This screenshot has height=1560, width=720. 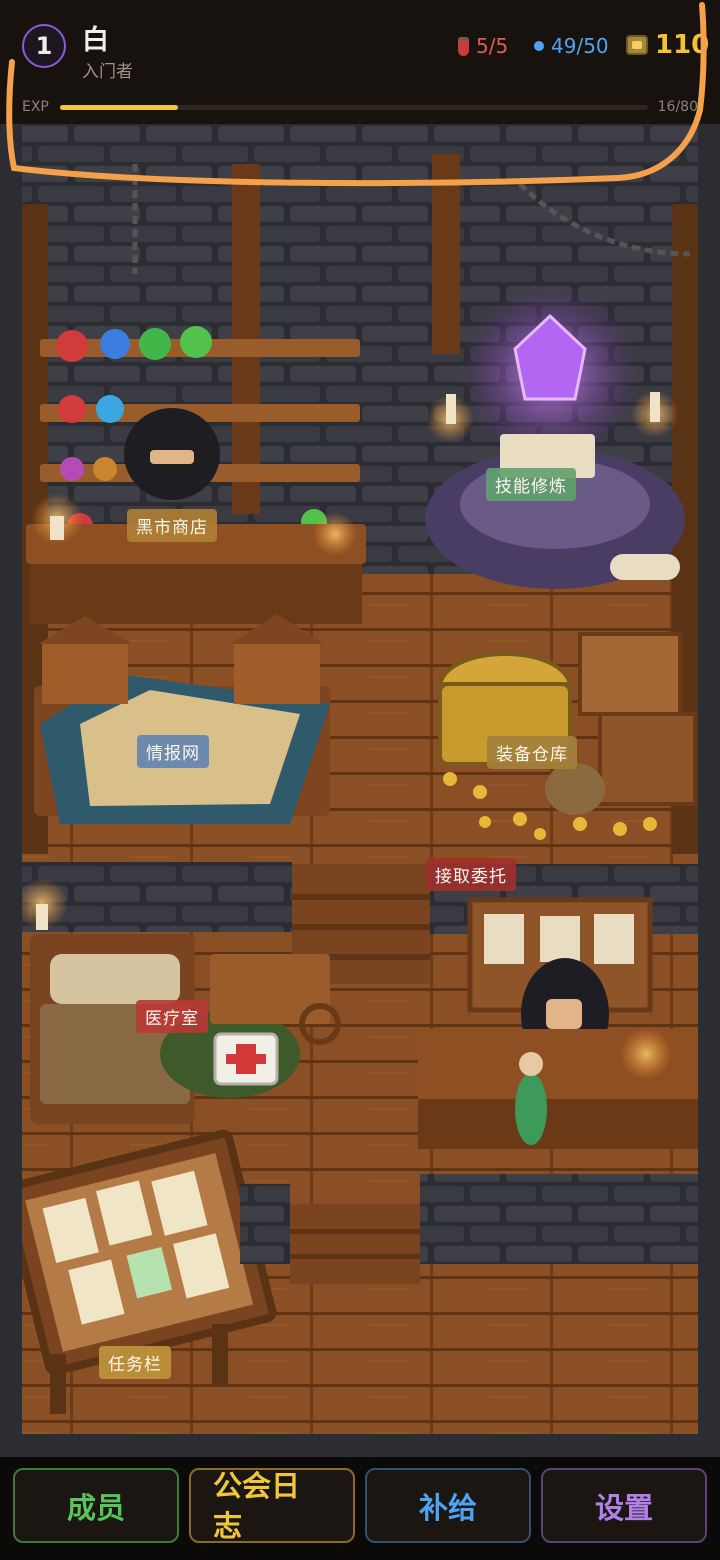 I want to click on hp-value: 5/5, so click(x=492, y=46).